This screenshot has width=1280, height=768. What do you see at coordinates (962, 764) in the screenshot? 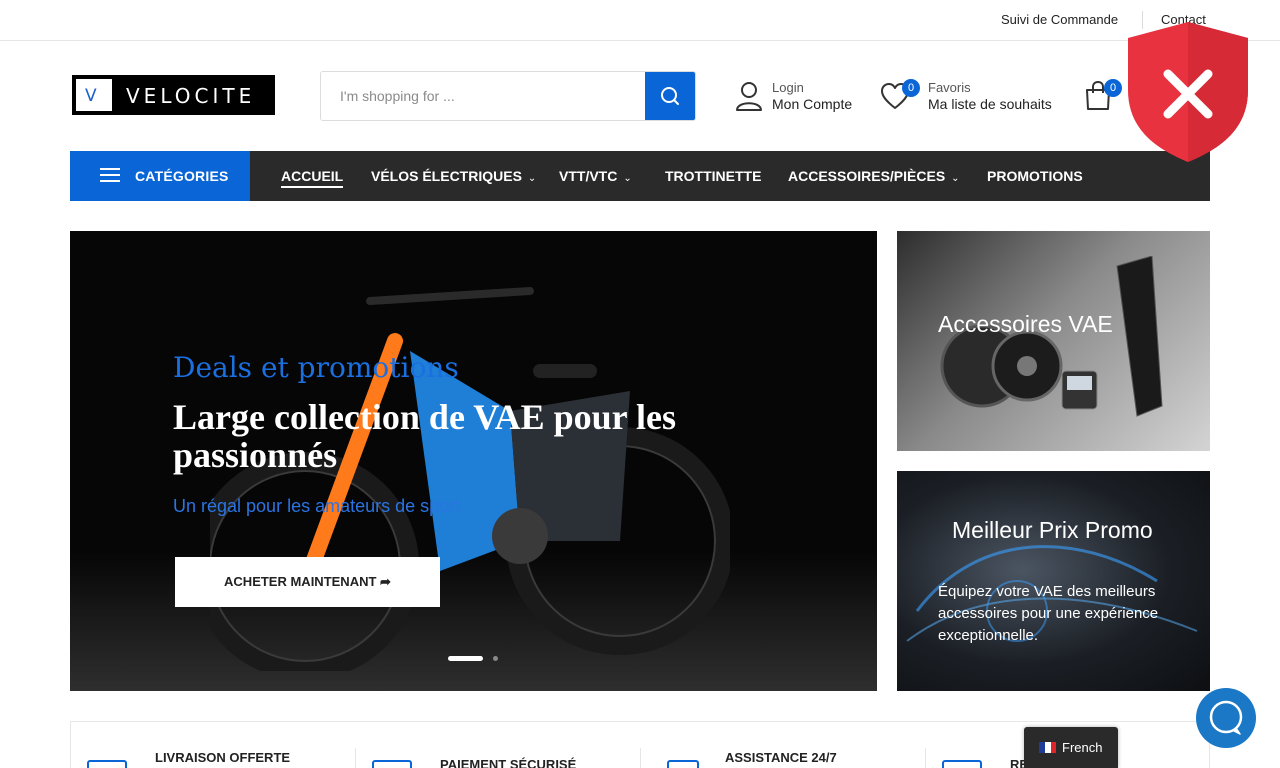
I see `returns-icon` at bounding box center [962, 764].